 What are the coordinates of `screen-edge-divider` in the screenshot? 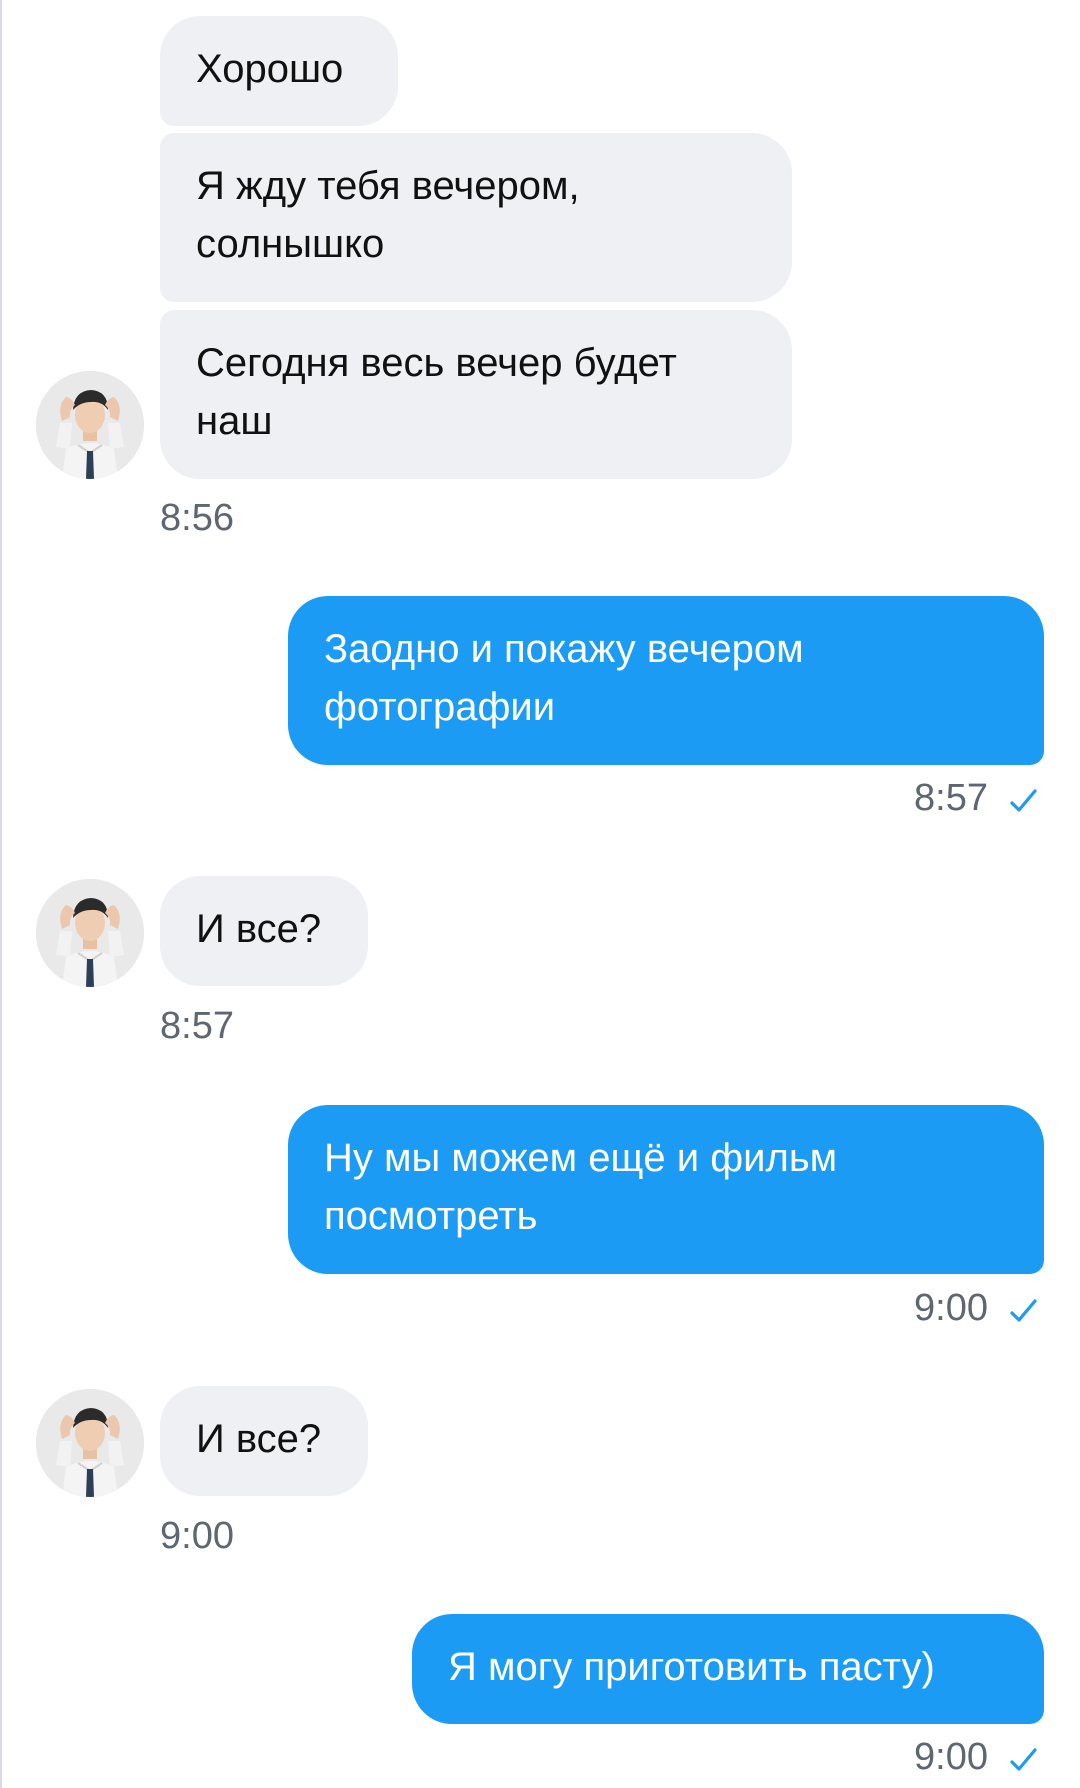 It's located at (1, 894).